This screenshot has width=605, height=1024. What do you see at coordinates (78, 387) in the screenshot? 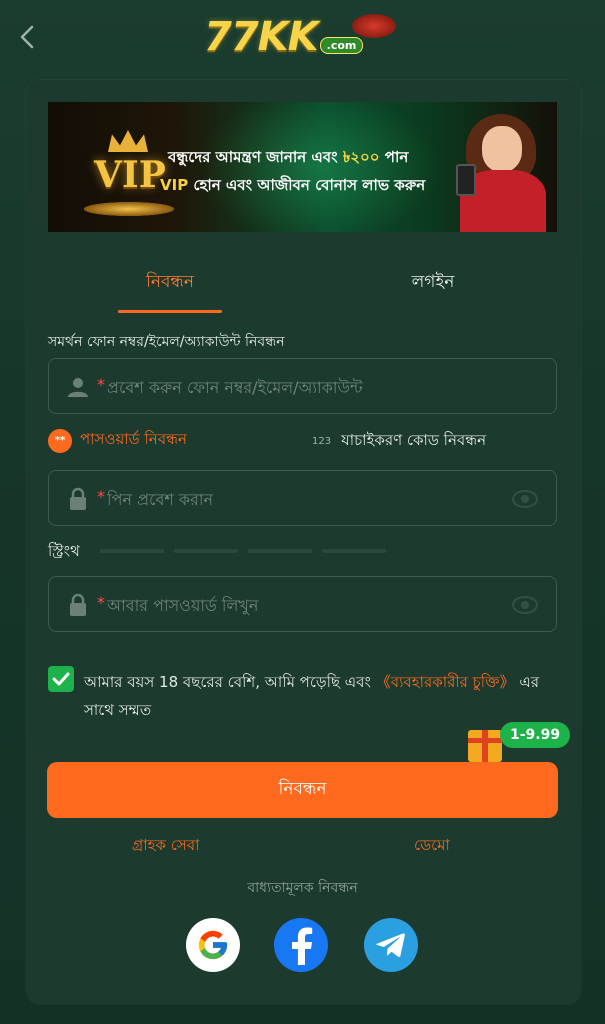
I see `user-icon` at bounding box center [78, 387].